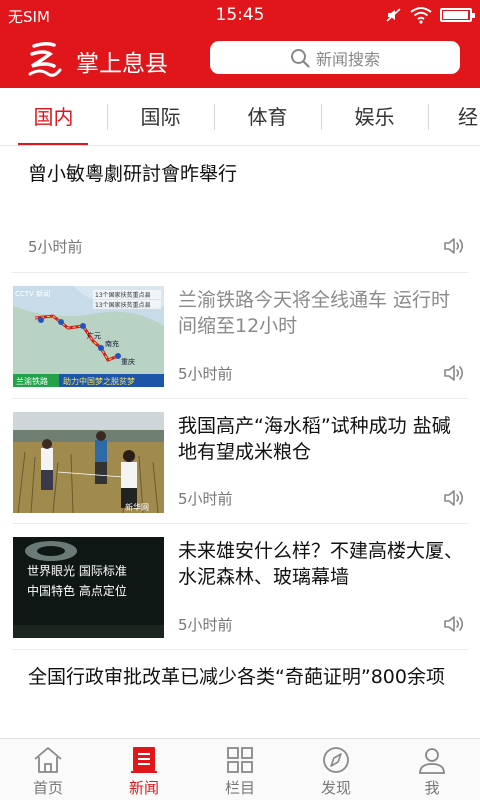  What do you see at coordinates (144, 760) in the screenshot?
I see `news-icon` at bounding box center [144, 760].